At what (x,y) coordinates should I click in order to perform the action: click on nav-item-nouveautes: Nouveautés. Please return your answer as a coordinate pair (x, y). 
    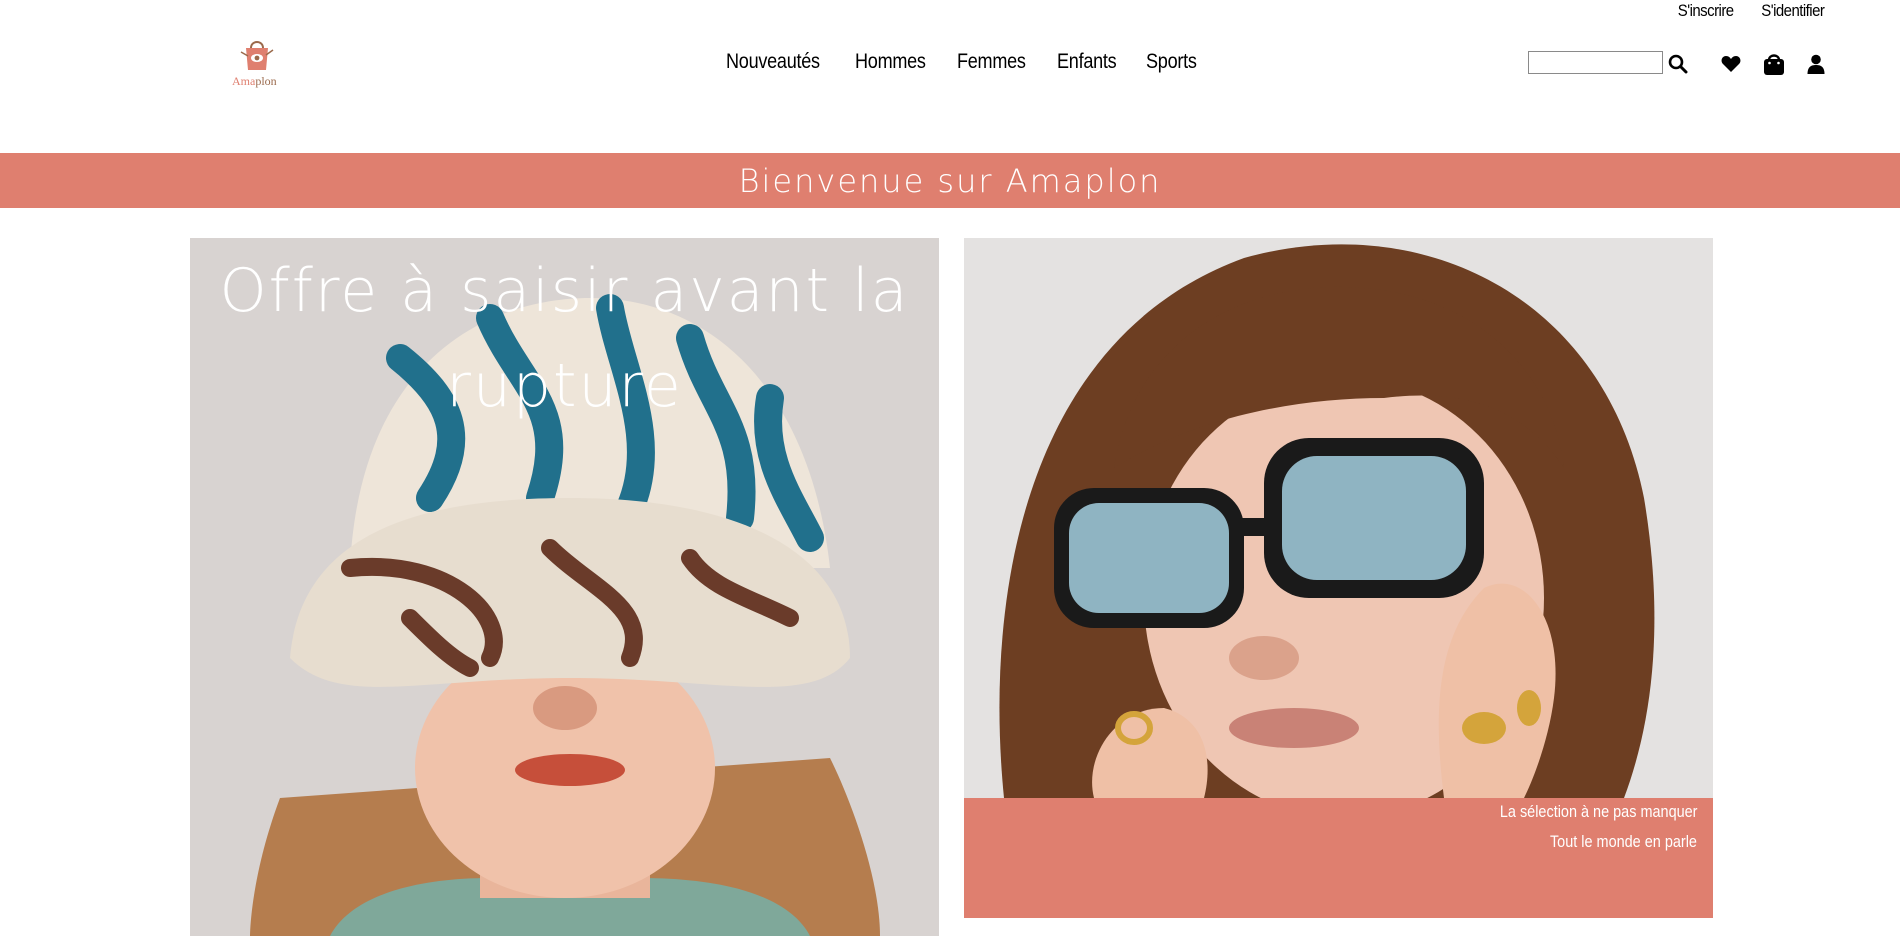
    Looking at the image, I should click on (773, 62).